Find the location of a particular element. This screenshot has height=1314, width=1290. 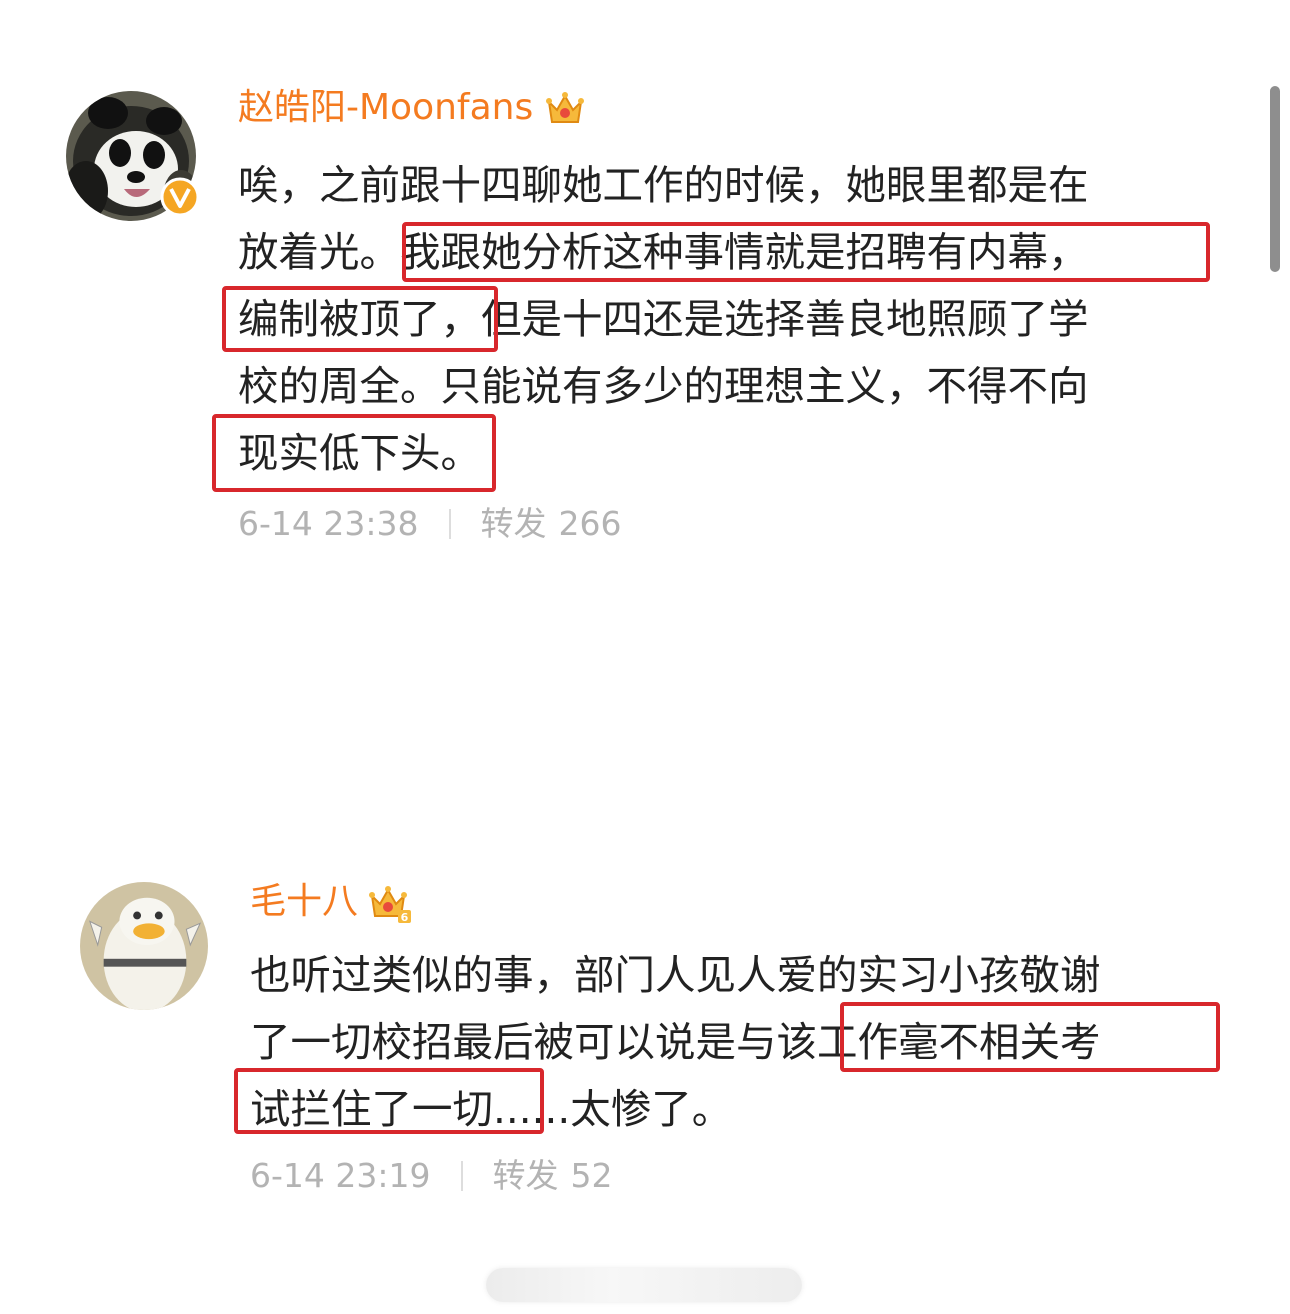

duck-avatar-icon is located at coordinates (144, 946).